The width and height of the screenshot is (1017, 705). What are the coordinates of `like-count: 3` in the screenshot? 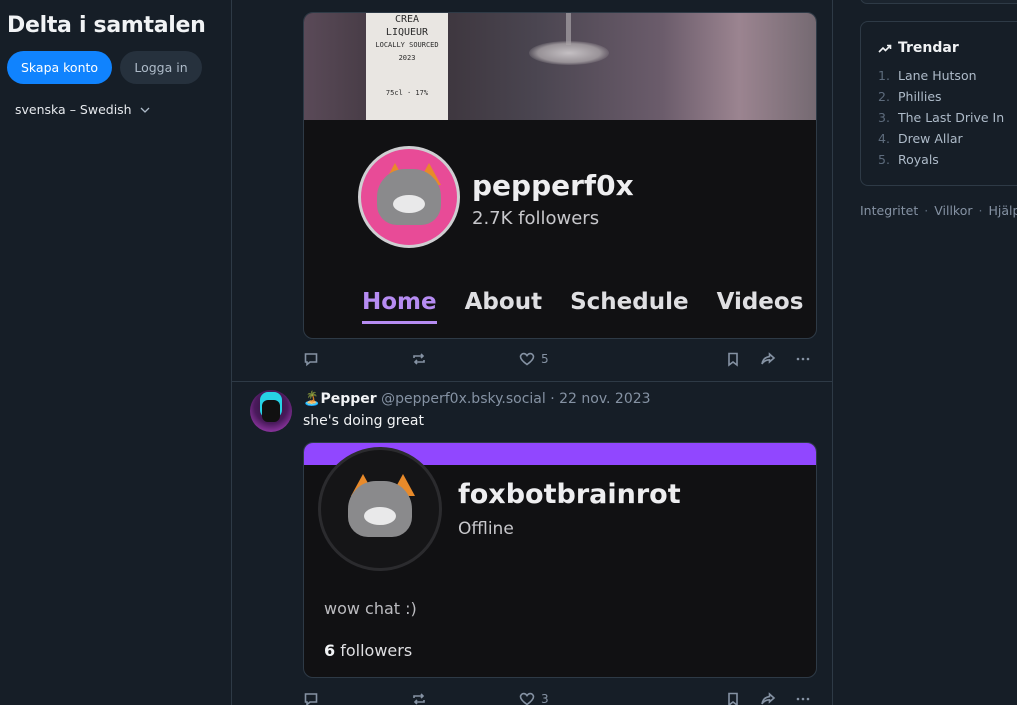 It's located at (545, 698).